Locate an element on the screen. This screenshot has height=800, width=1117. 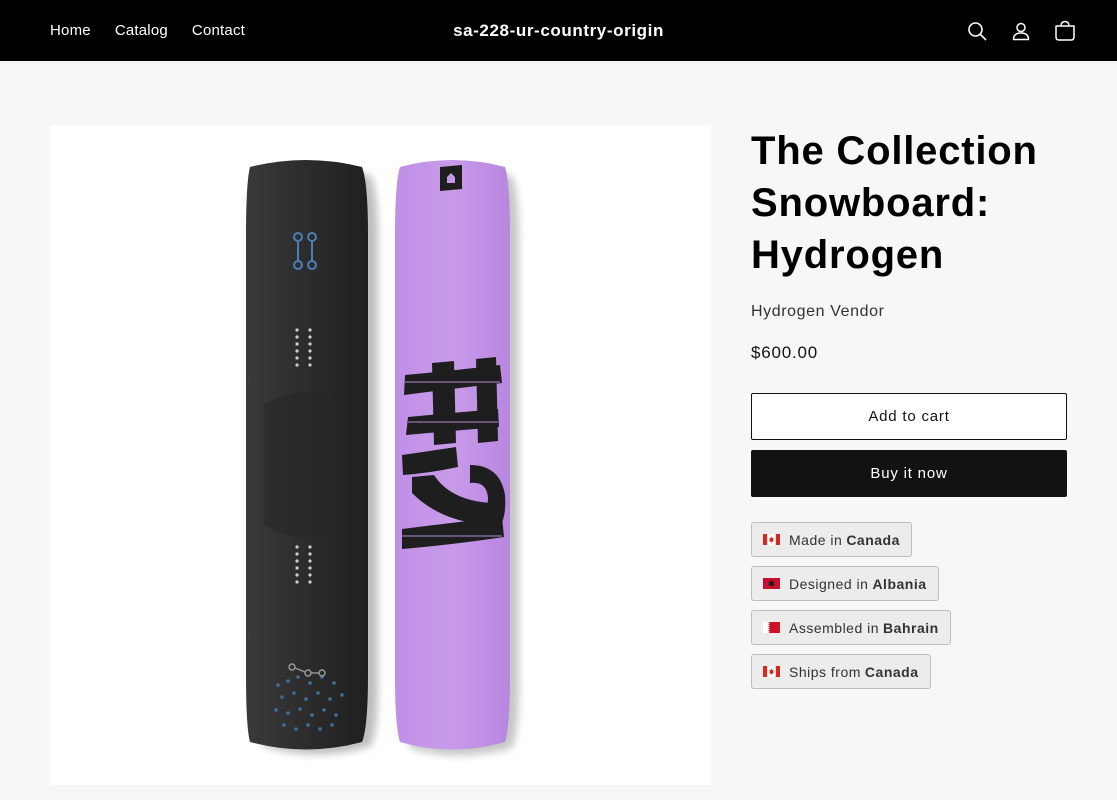
bahrain-flag-icon is located at coordinates (771, 627).